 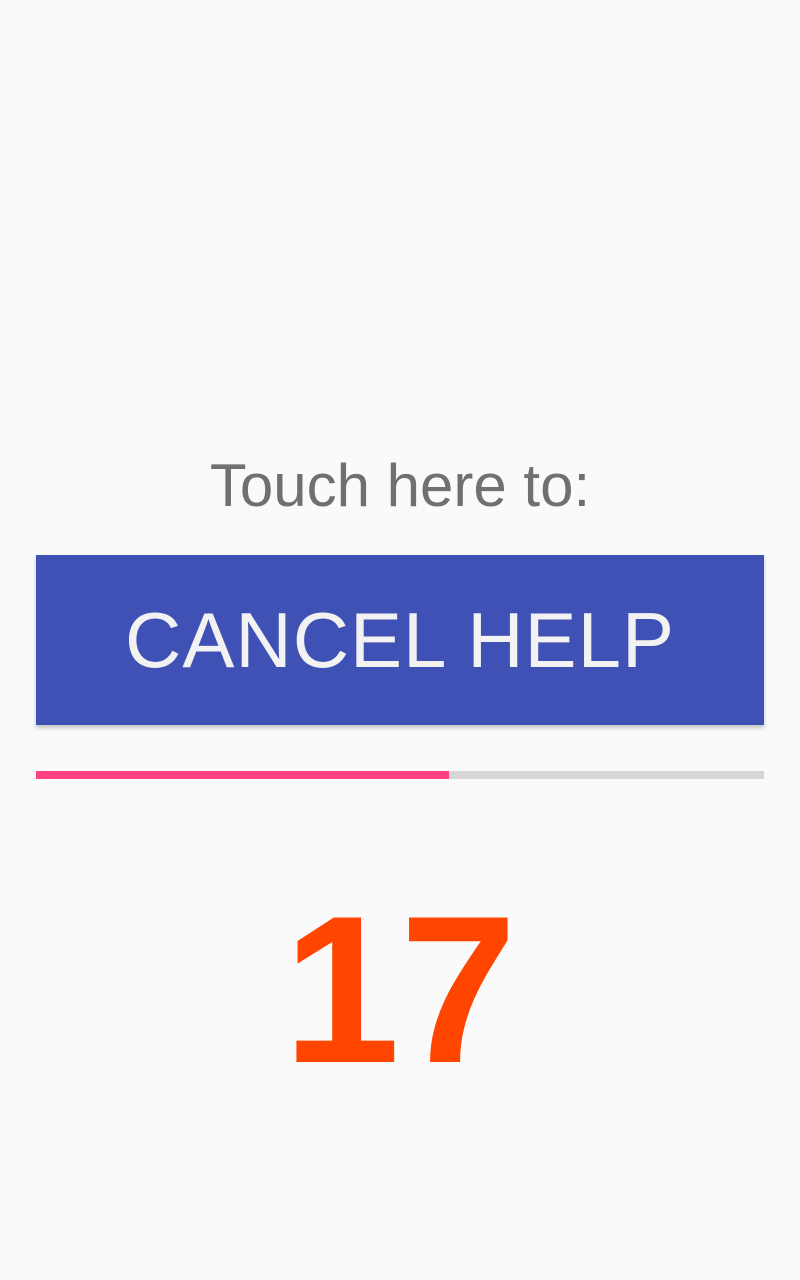 What do you see at coordinates (242, 775) in the screenshot?
I see `countdown-progress-fill` at bounding box center [242, 775].